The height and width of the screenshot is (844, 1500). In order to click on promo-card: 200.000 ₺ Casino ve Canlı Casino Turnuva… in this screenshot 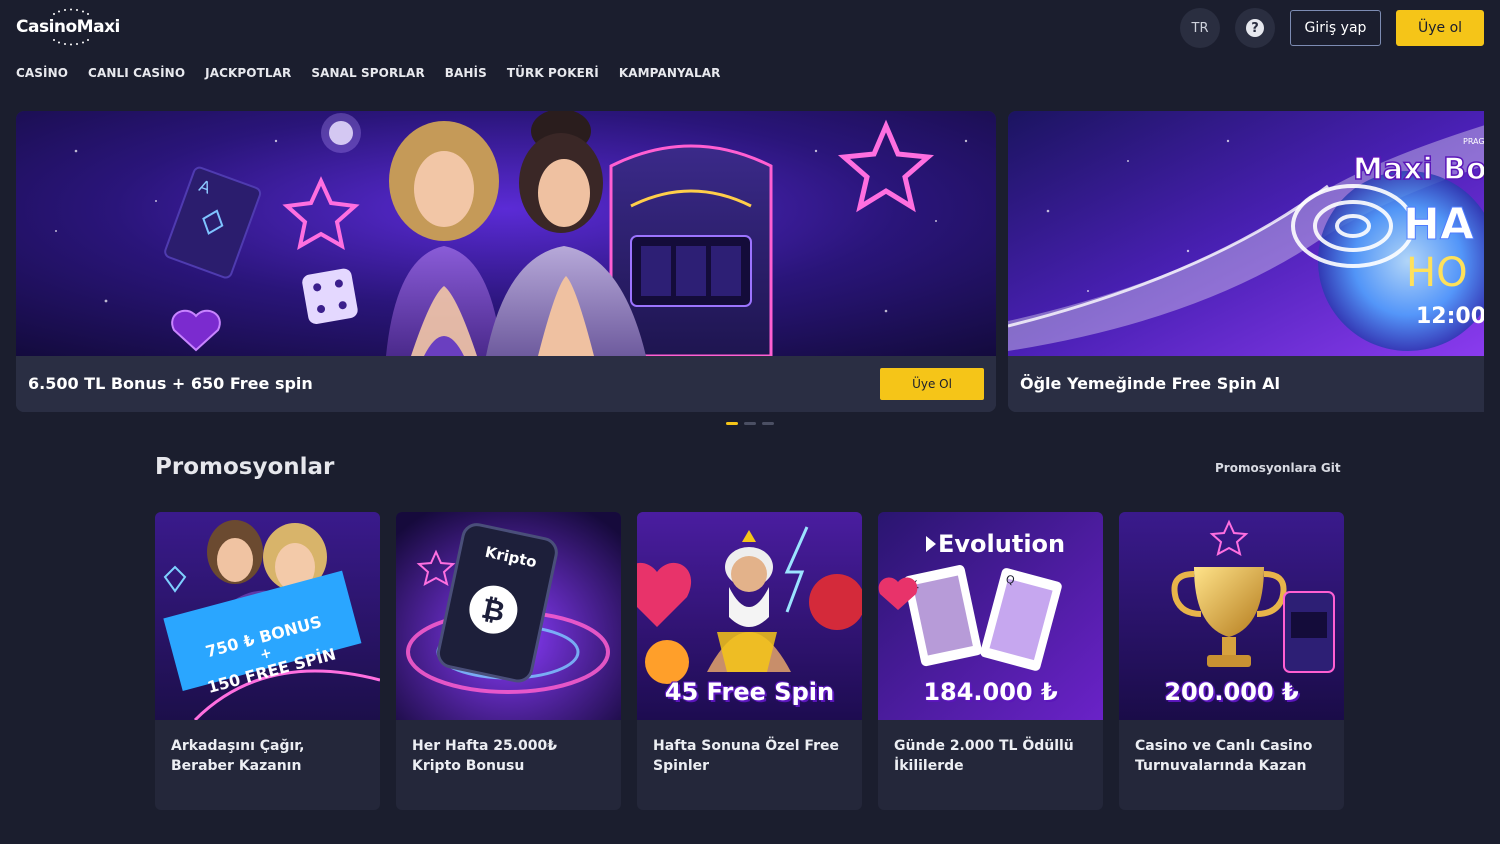, I will do `click(1231, 661)`.